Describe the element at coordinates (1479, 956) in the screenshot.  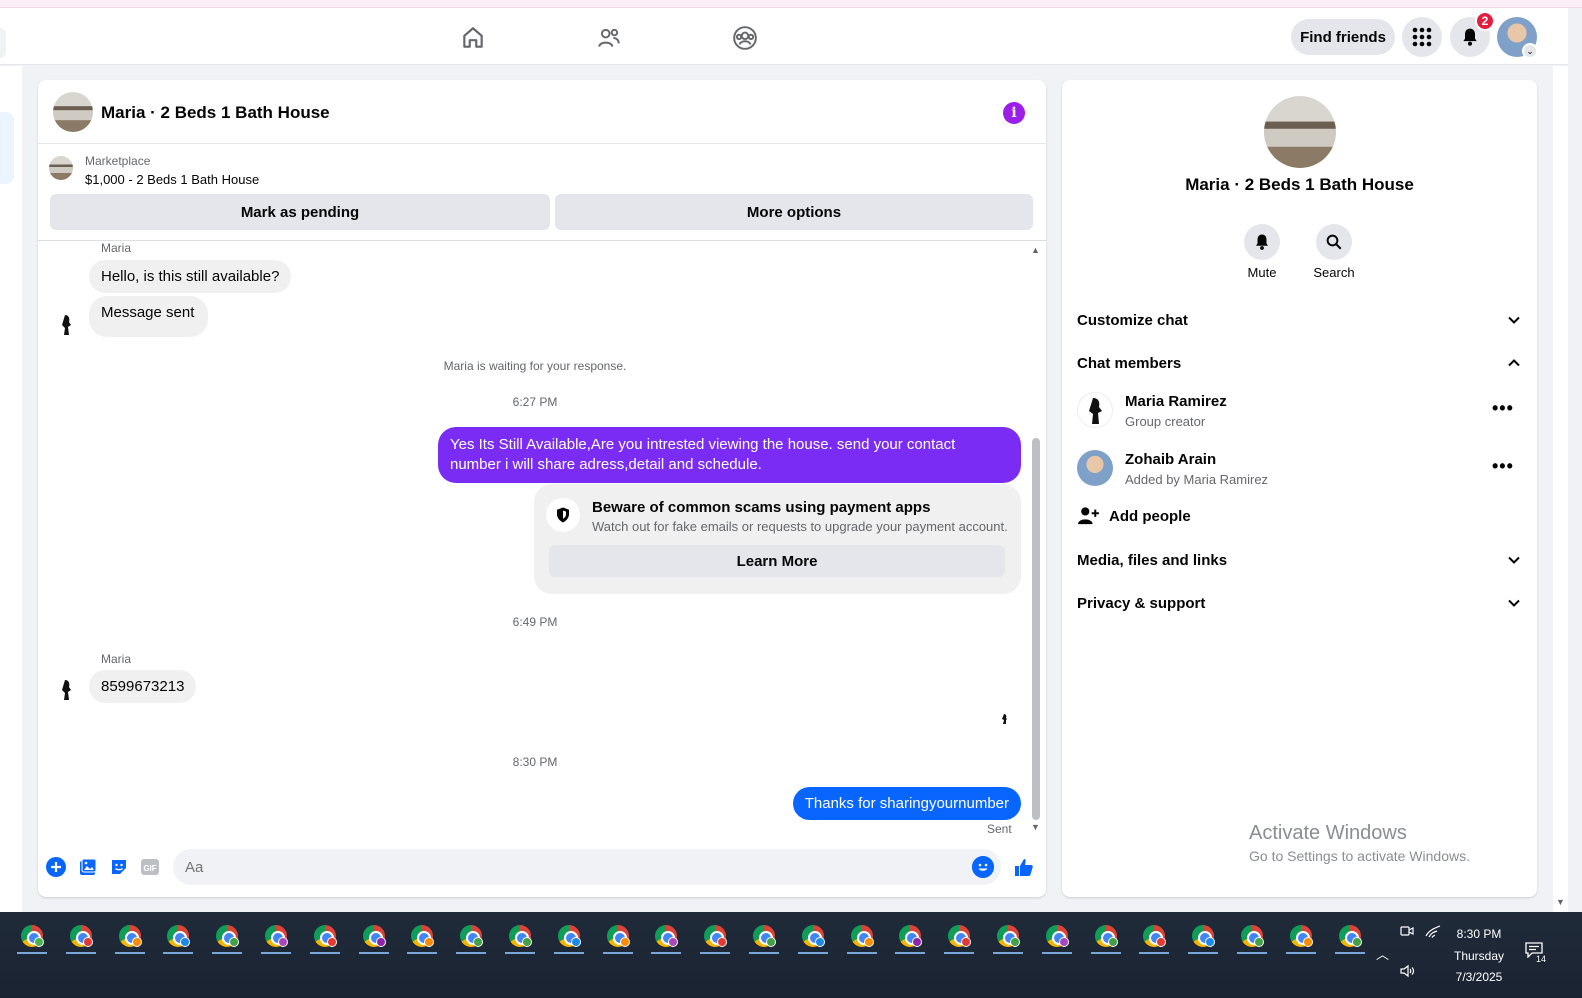
I see `clock: 8:30 PM Thursday 7/3/2025` at that location.